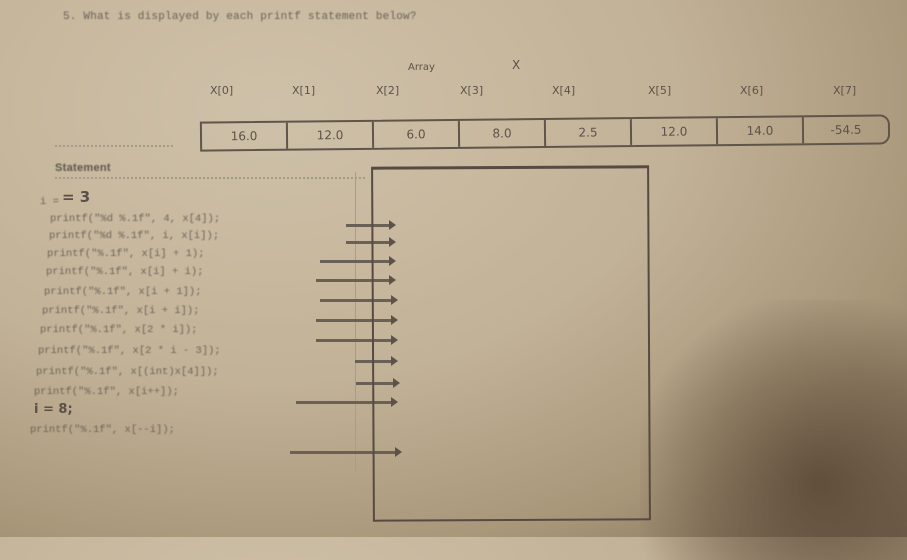 This screenshot has height=560, width=907. Describe the element at coordinates (472, 90) in the screenshot. I see `array-index-label: X[3]` at that location.